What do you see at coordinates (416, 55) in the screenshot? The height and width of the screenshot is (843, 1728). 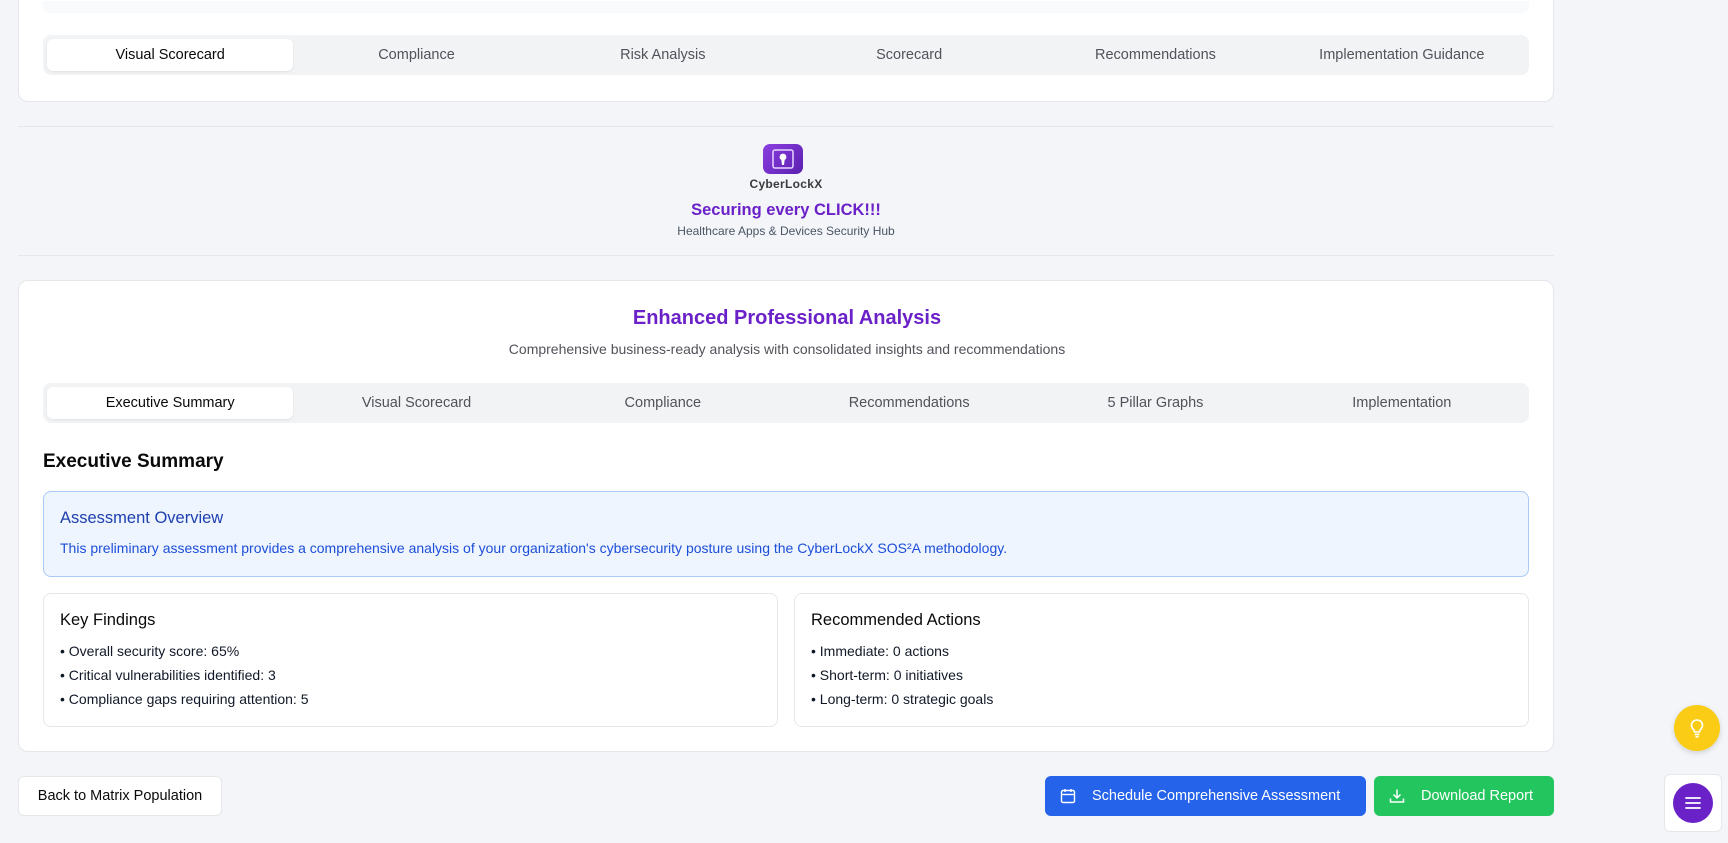 I see `top-tab-compliance: Compliance` at bounding box center [416, 55].